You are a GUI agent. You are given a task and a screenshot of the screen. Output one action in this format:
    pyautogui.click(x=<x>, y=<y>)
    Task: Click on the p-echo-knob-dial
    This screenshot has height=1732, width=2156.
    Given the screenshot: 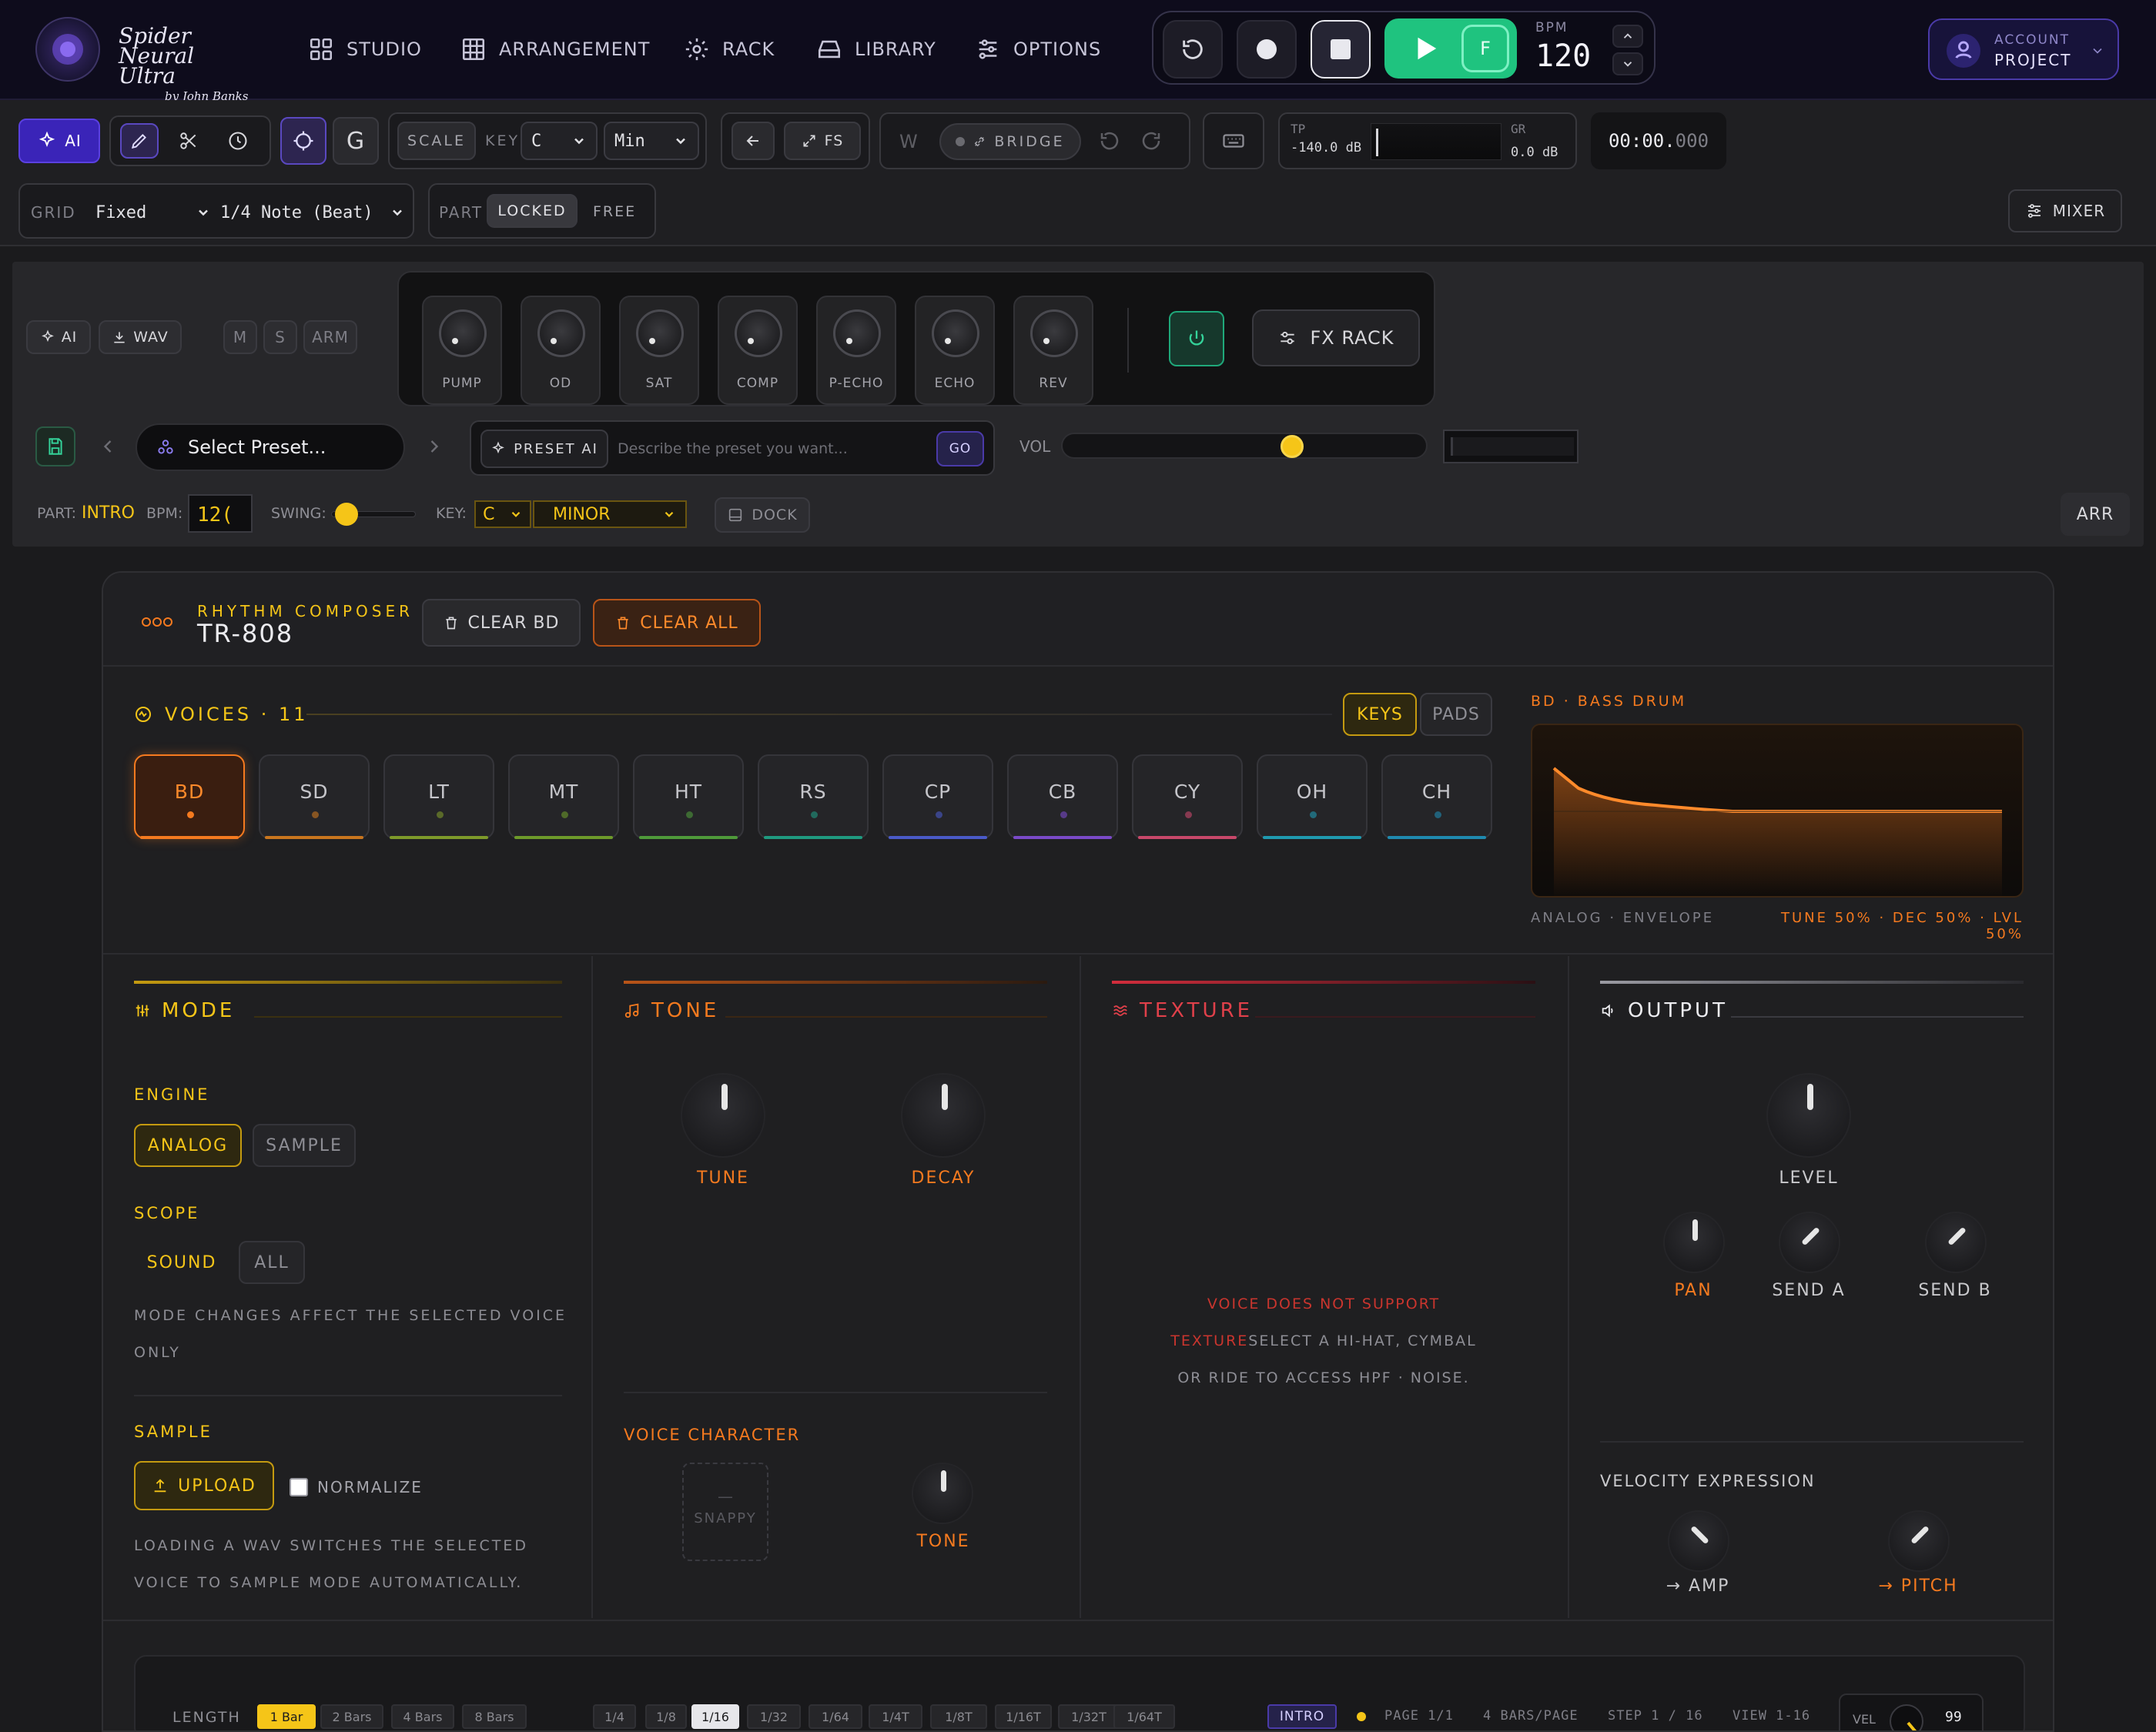 What is the action you would take?
    pyautogui.click(x=857, y=333)
    